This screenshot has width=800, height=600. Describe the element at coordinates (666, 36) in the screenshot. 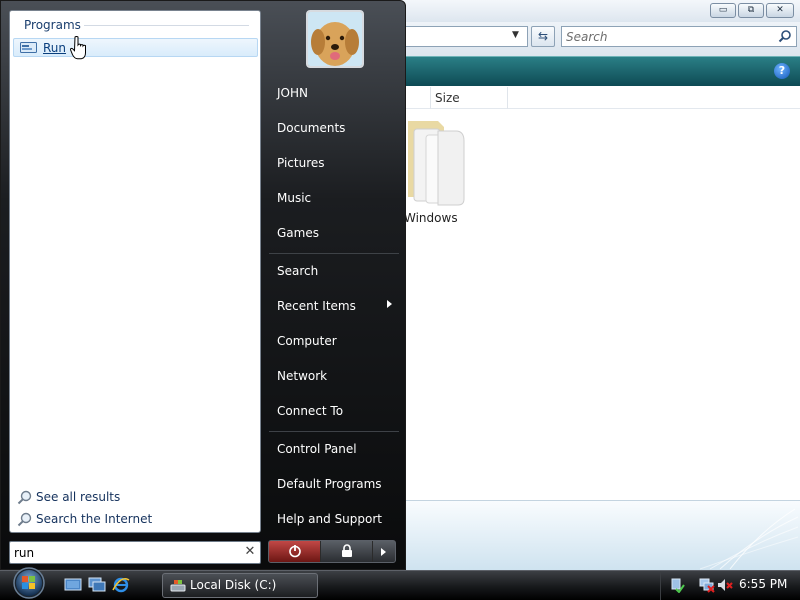

I see `search-input` at that location.